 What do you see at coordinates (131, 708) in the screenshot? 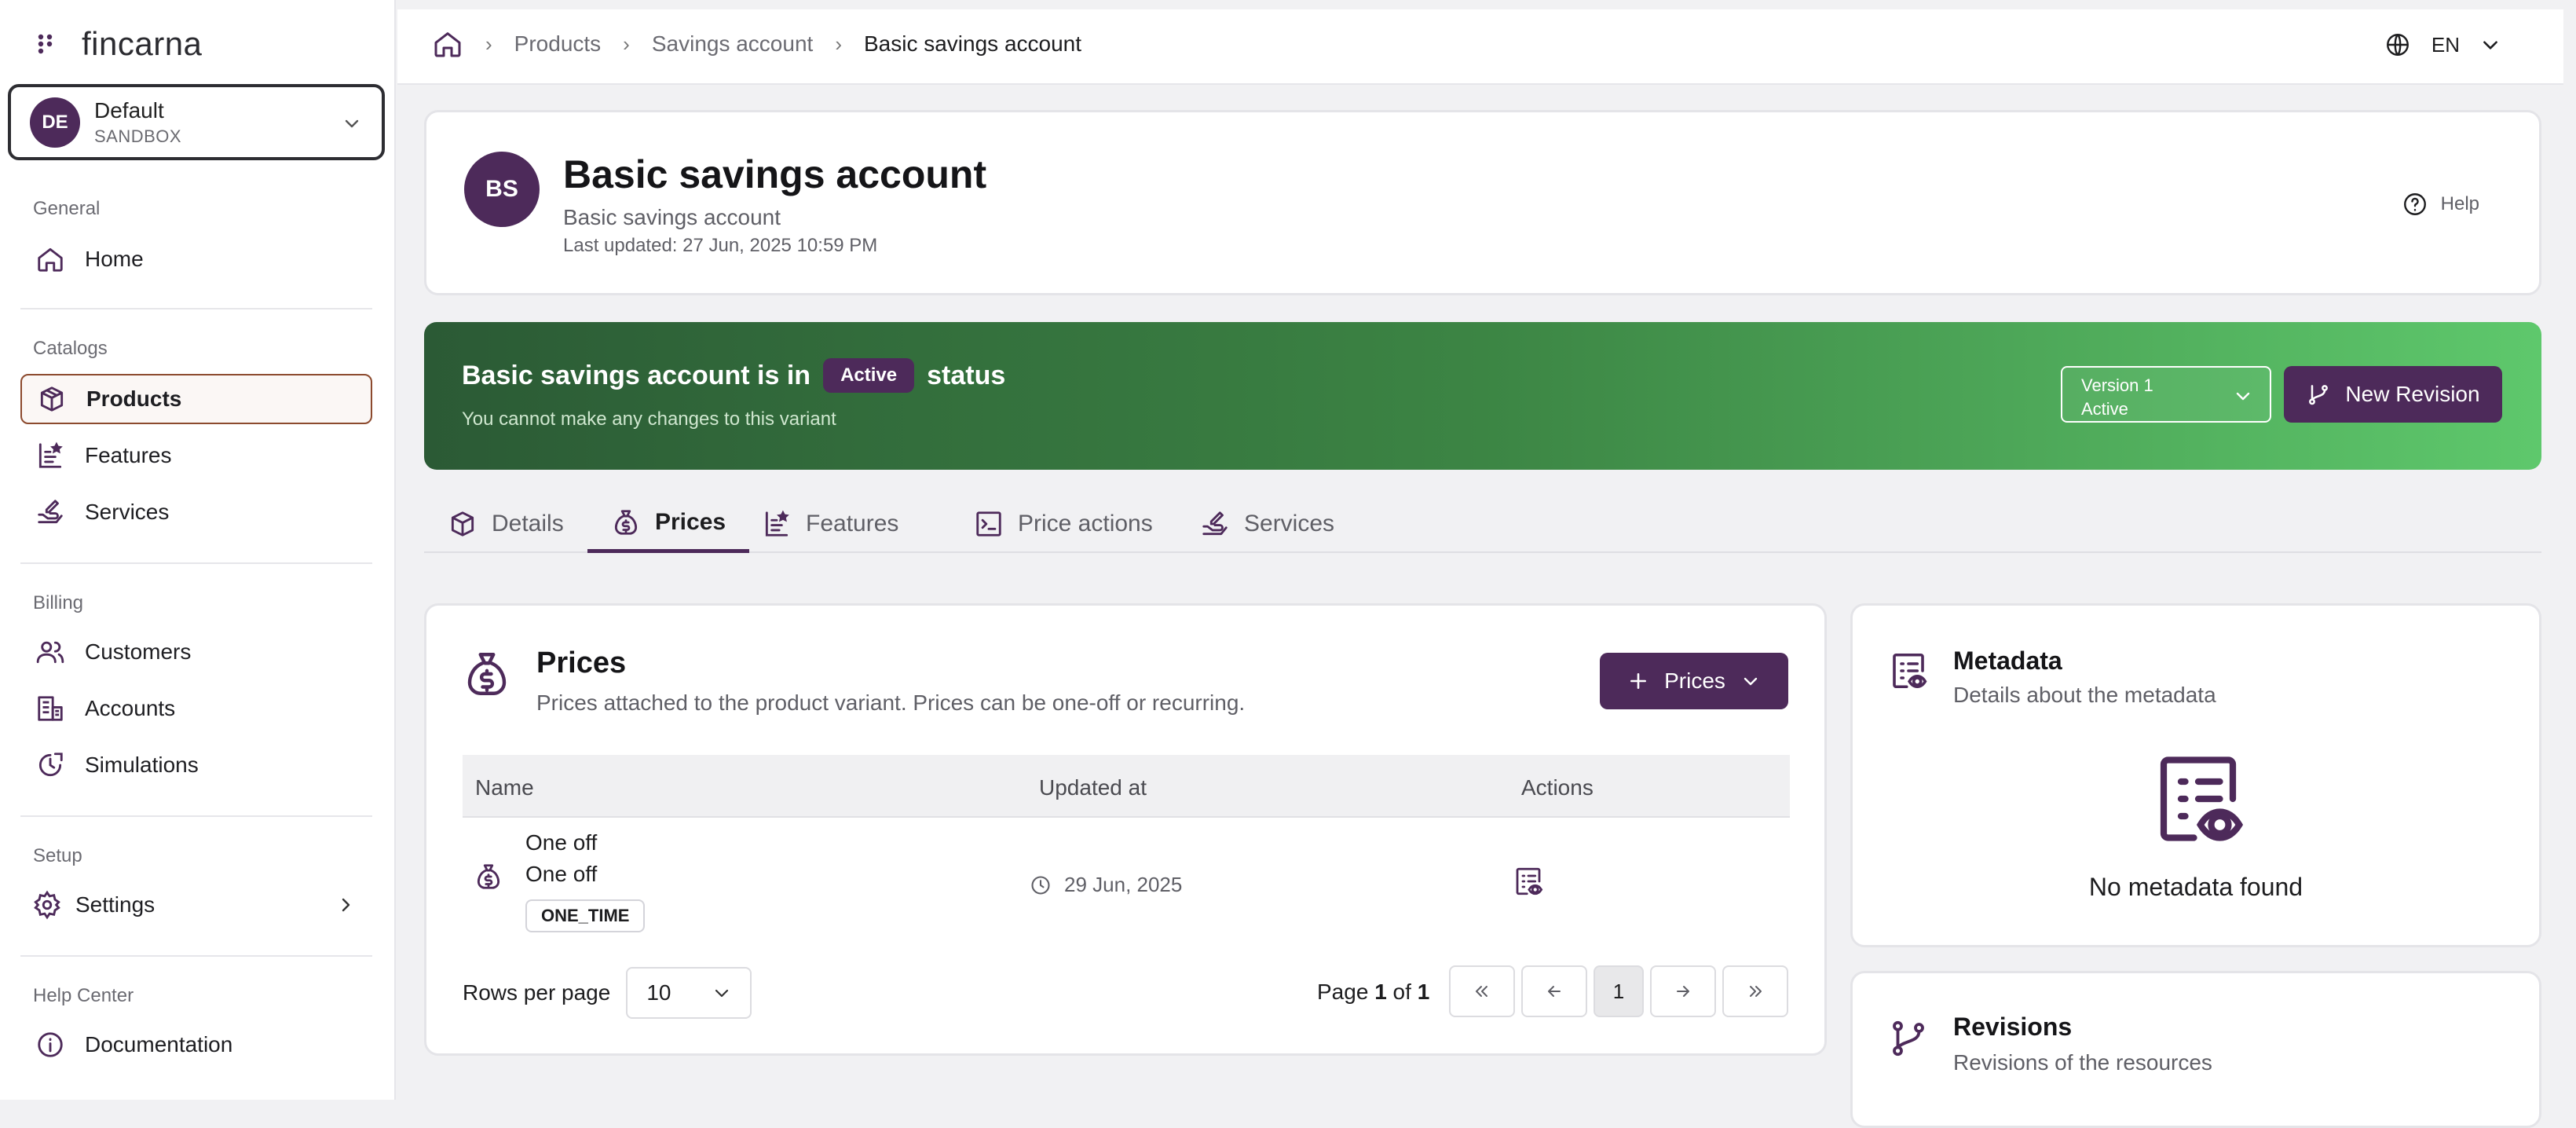
I see `sidebar-item-label: Accounts` at bounding box center [131, 708].